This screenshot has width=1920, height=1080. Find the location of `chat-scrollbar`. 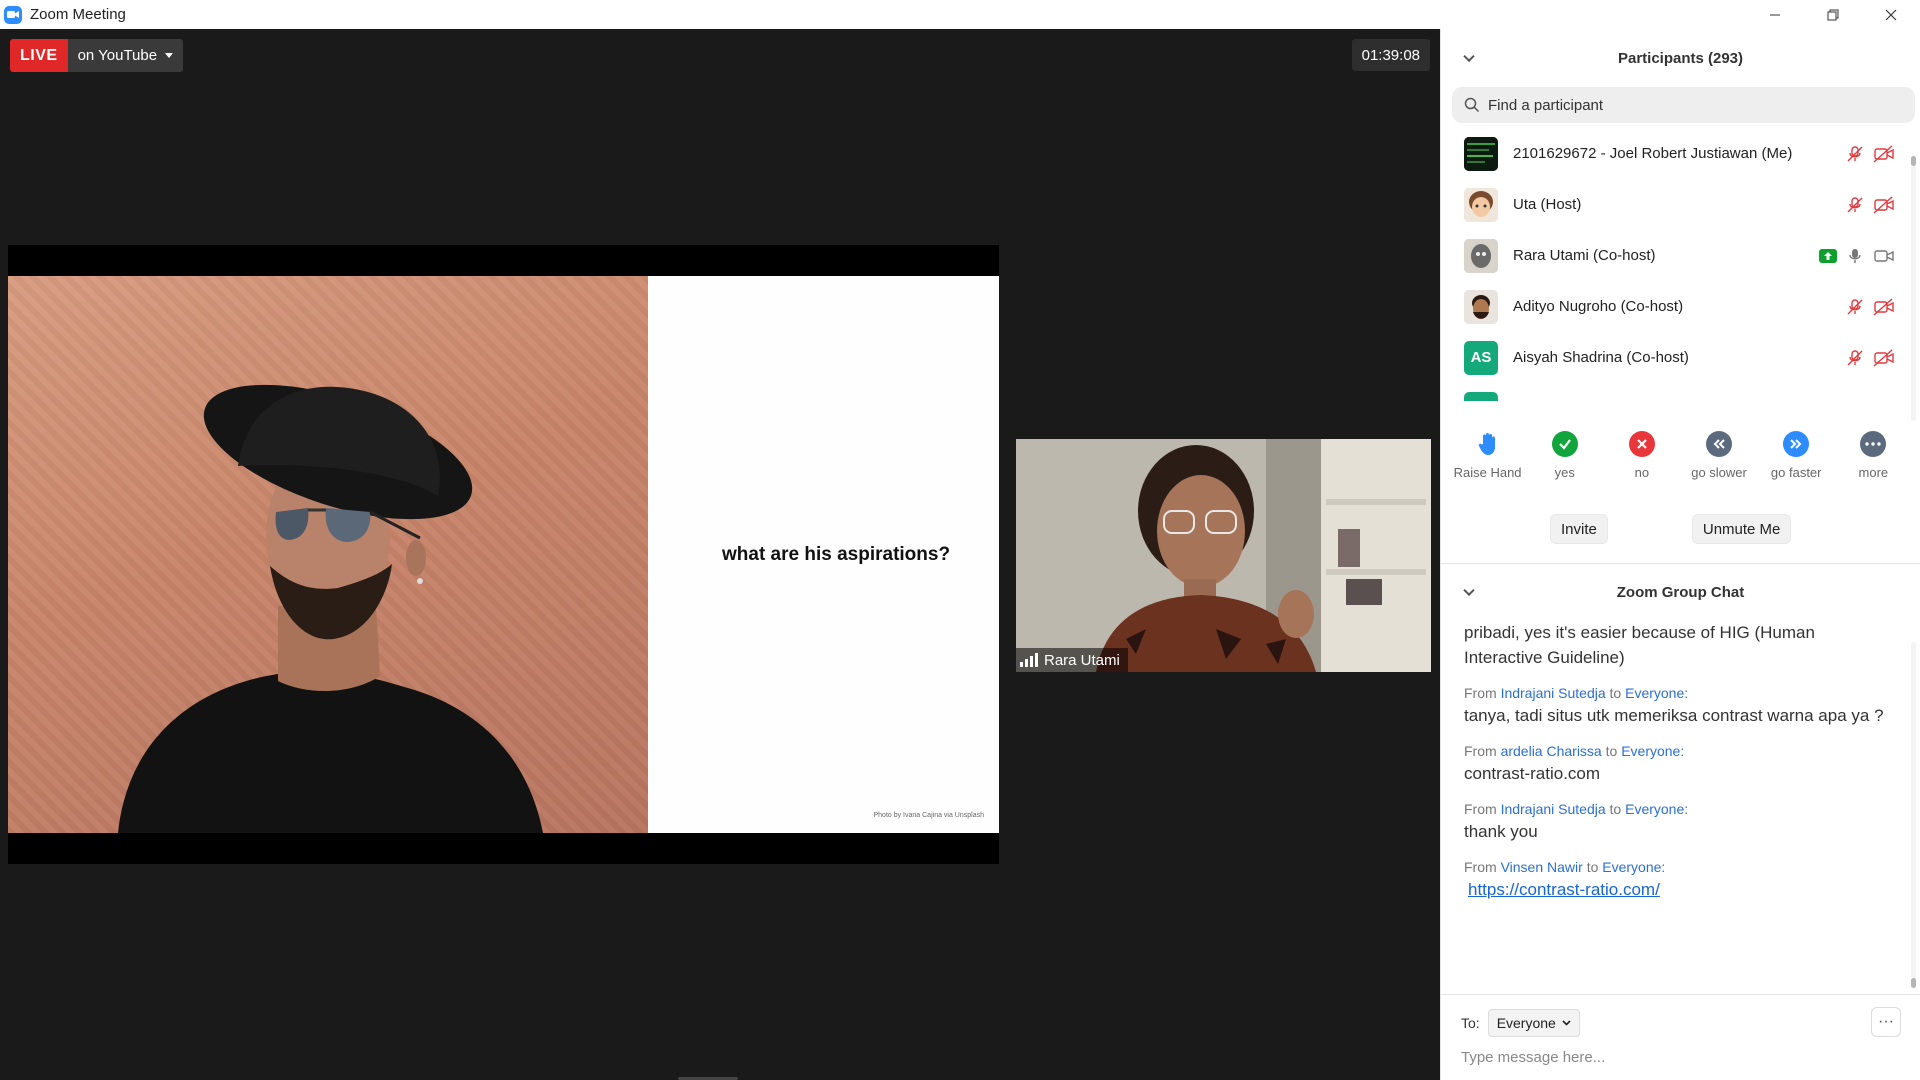

chat-scrollbar is located at coordinates (1913, 815).